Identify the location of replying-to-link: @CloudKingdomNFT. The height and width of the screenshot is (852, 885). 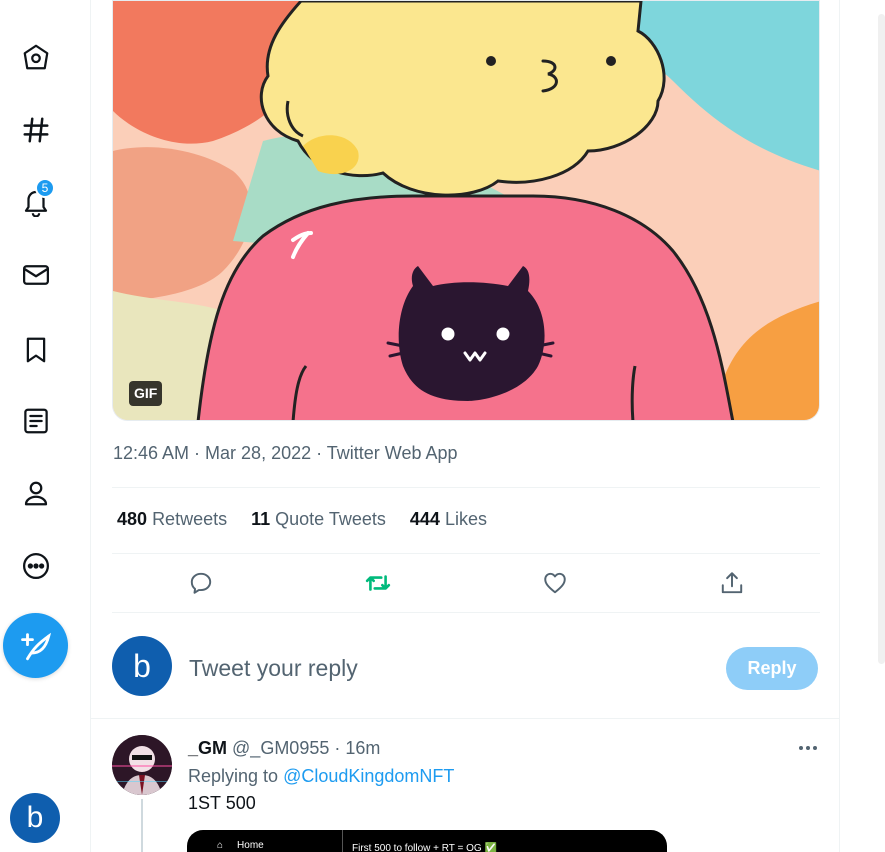
(368, 776).